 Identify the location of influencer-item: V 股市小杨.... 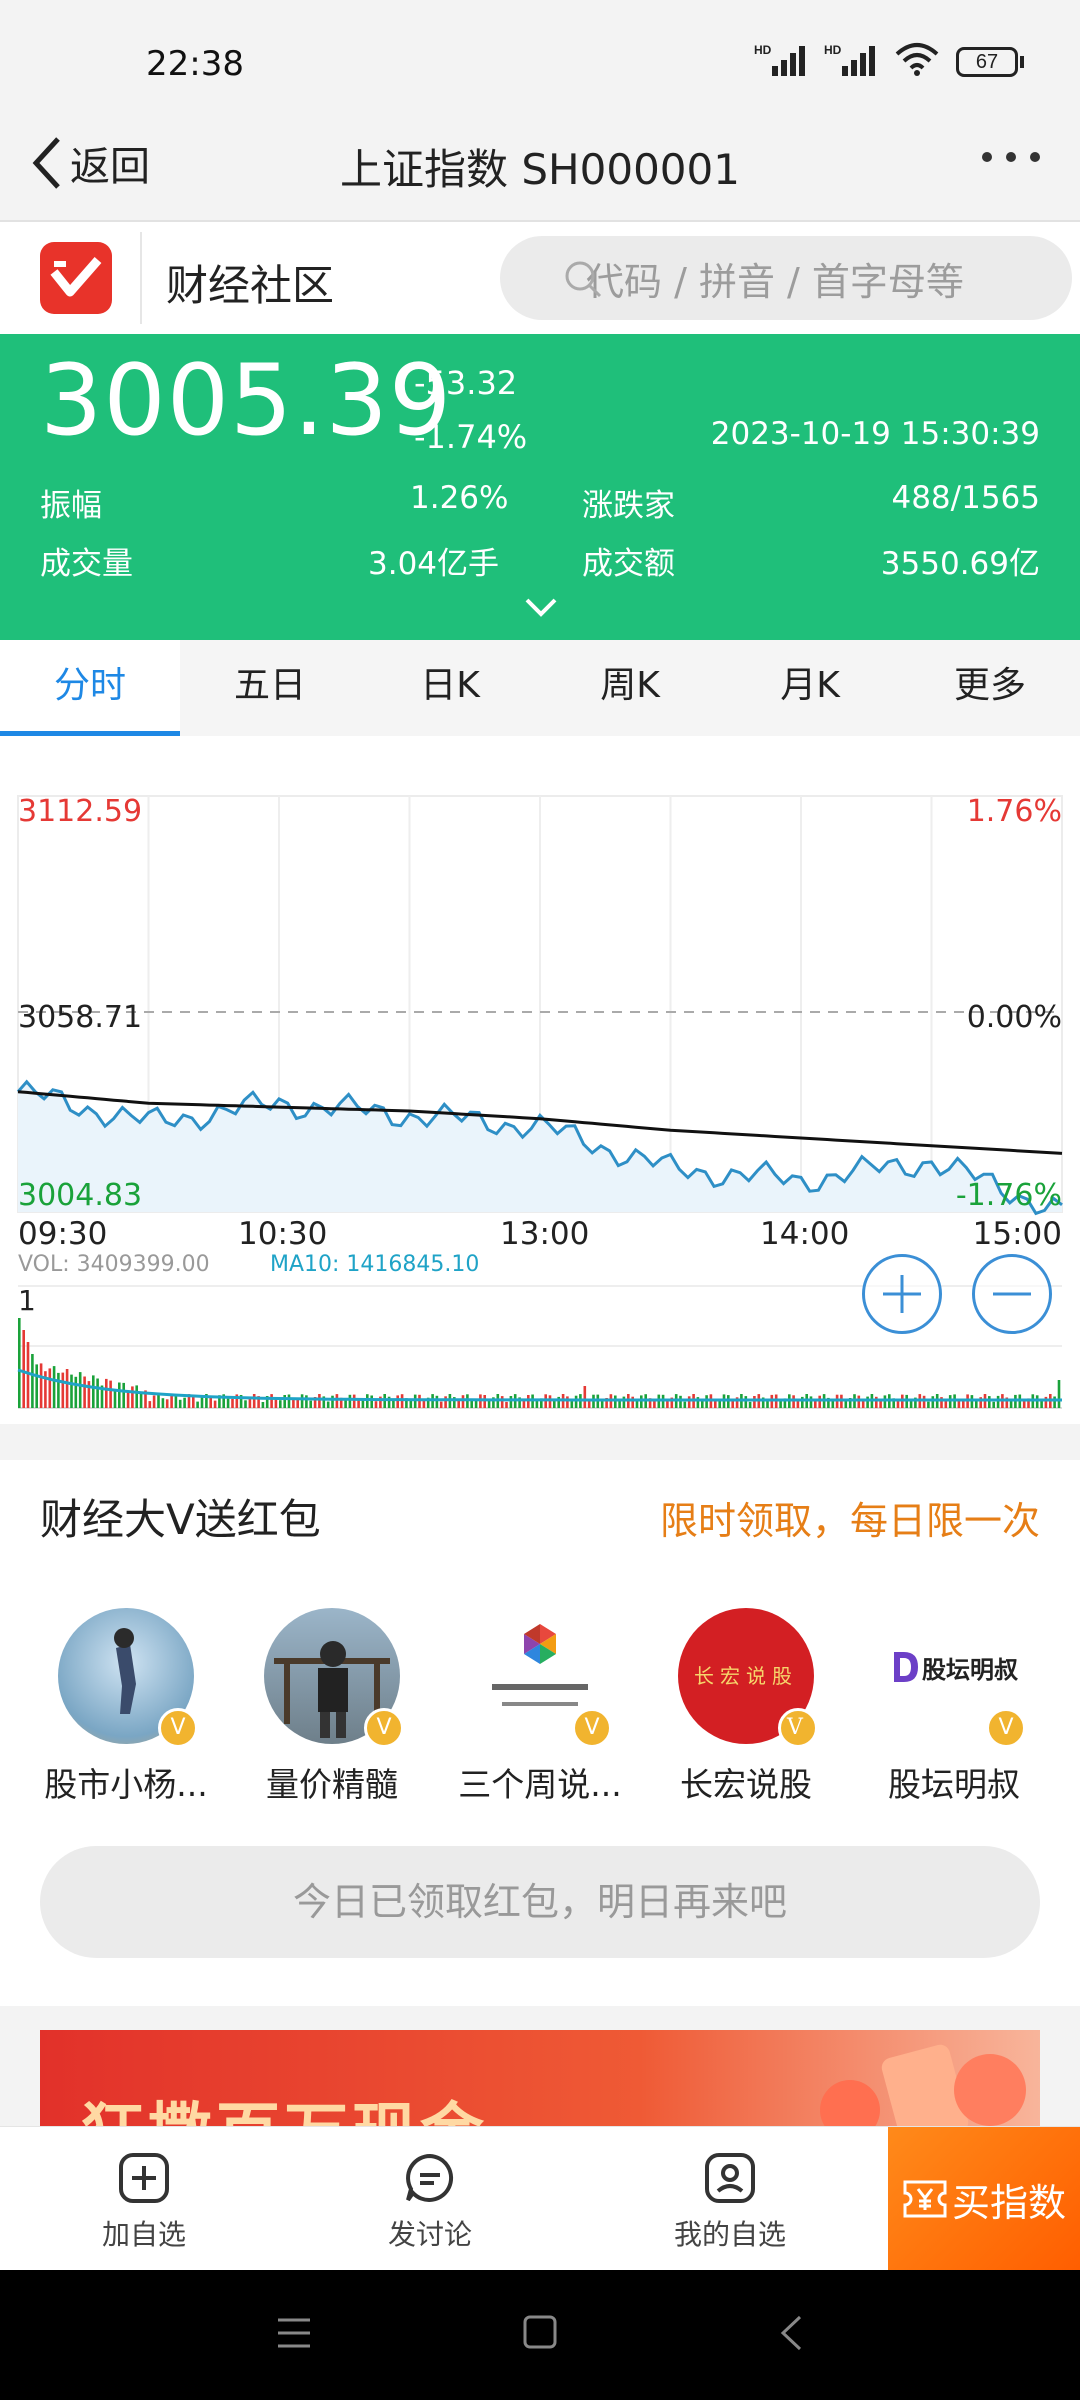
(126, 1707).